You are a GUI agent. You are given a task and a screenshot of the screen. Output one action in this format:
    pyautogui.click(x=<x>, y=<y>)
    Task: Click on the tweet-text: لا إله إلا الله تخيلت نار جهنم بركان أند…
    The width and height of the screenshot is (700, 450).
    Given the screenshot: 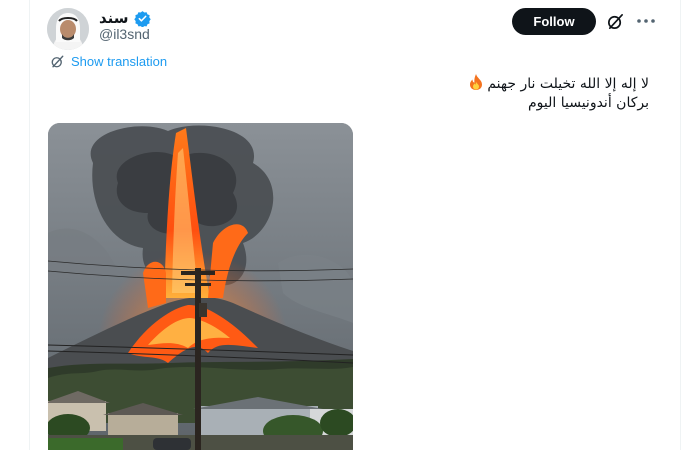 What is the action you would take?
    pyautogui.click(x=439, y=93)
    